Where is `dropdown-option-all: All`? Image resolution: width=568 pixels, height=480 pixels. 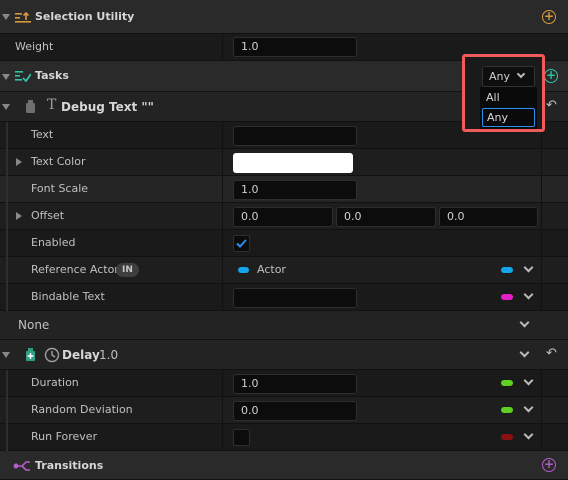 dropdown-option-all: All is located at coordinates (493, 97).